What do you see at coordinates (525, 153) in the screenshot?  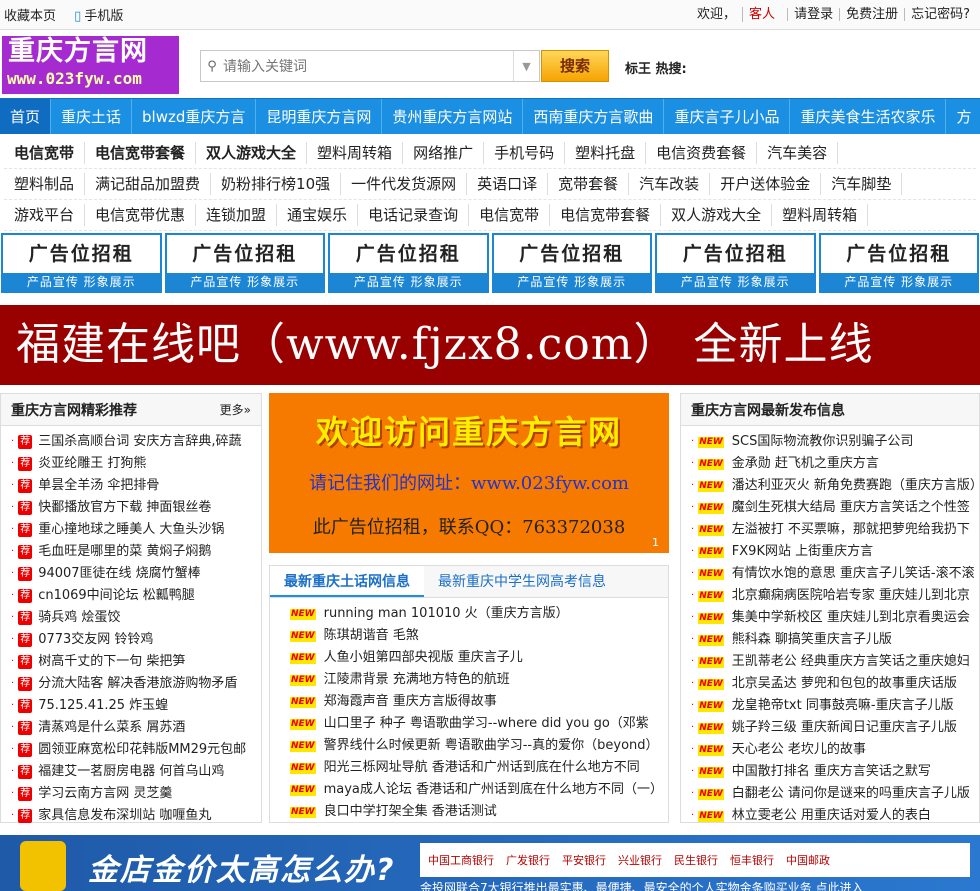 I see `text-link: 手机号码` at bounding box center [525, 153].